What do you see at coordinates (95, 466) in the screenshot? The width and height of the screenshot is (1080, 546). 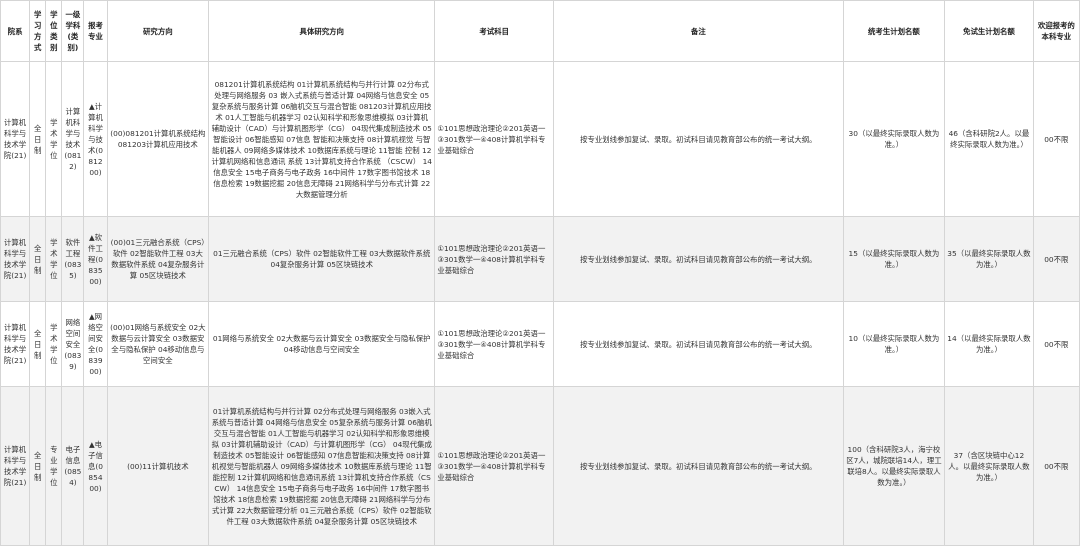 I see `cell-major: ▲电子信息(085400)` at bounding box center [95, 466].